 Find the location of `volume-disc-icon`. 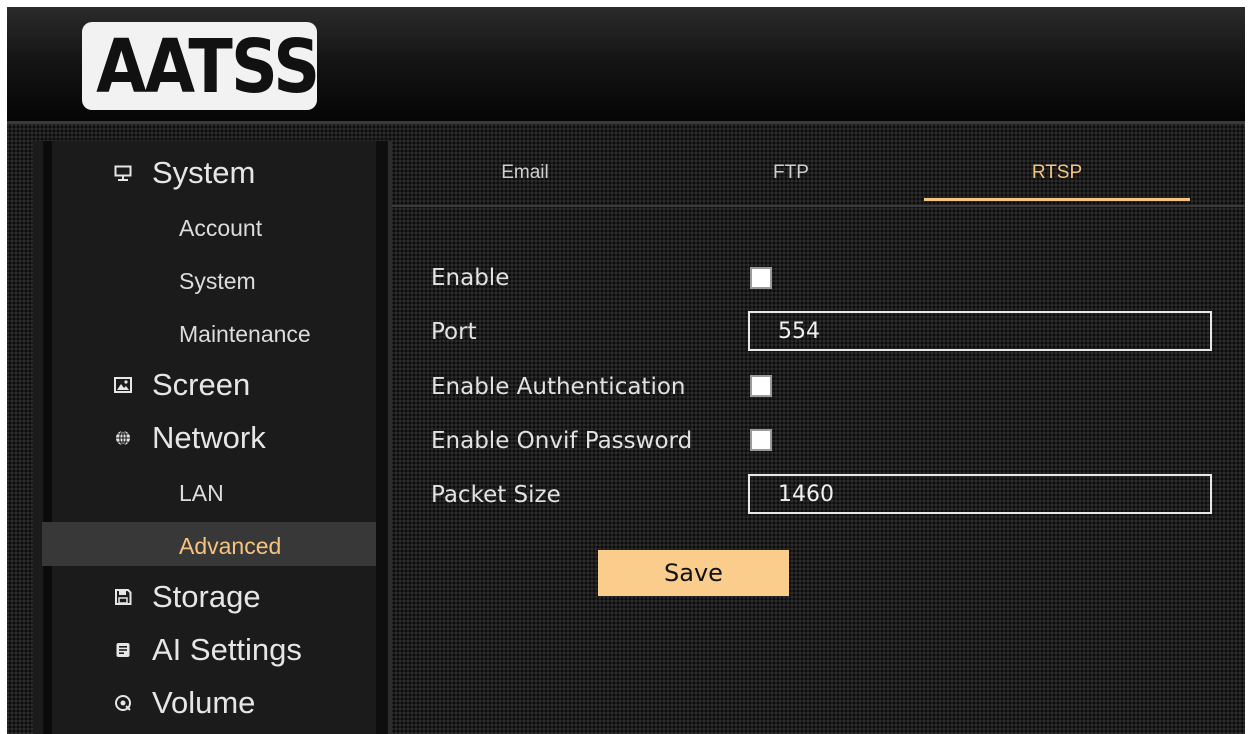

volume-disc-icon is located at coordinates (123, 703).